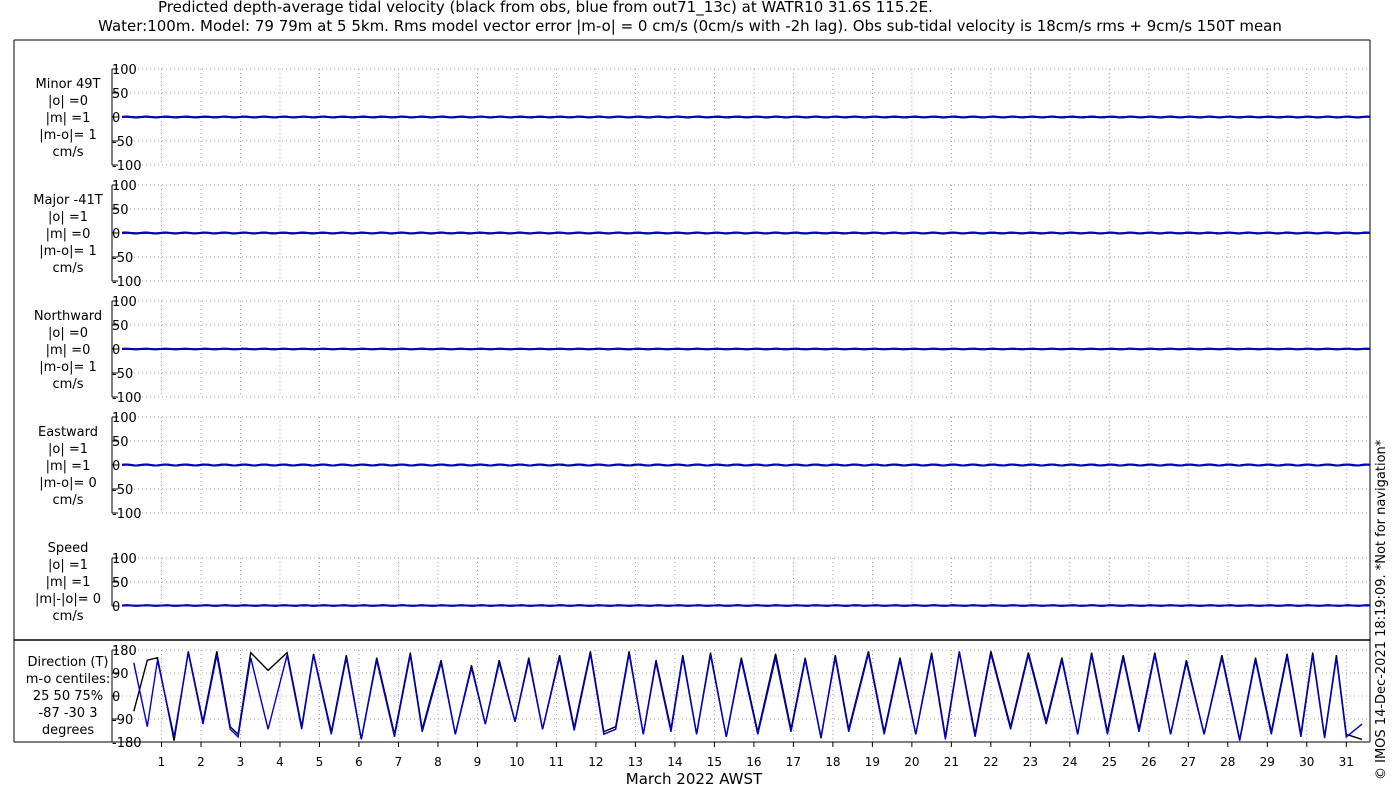 The height and width of the screenshot is (800, 1400). What do you see at coordinates (832, 762) in the screenshot?
I see `x-tick-label: 18` at bounding box center [832, 762].